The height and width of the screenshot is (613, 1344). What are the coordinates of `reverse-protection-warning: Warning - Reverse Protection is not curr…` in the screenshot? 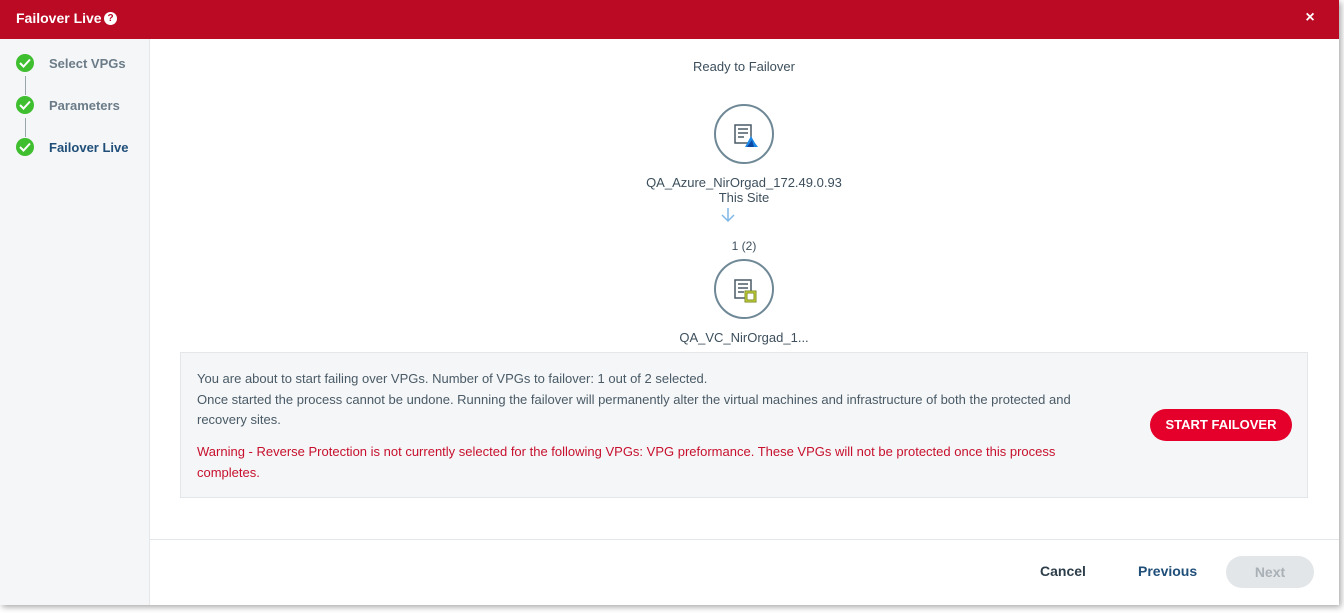 It's located at (626, 462).